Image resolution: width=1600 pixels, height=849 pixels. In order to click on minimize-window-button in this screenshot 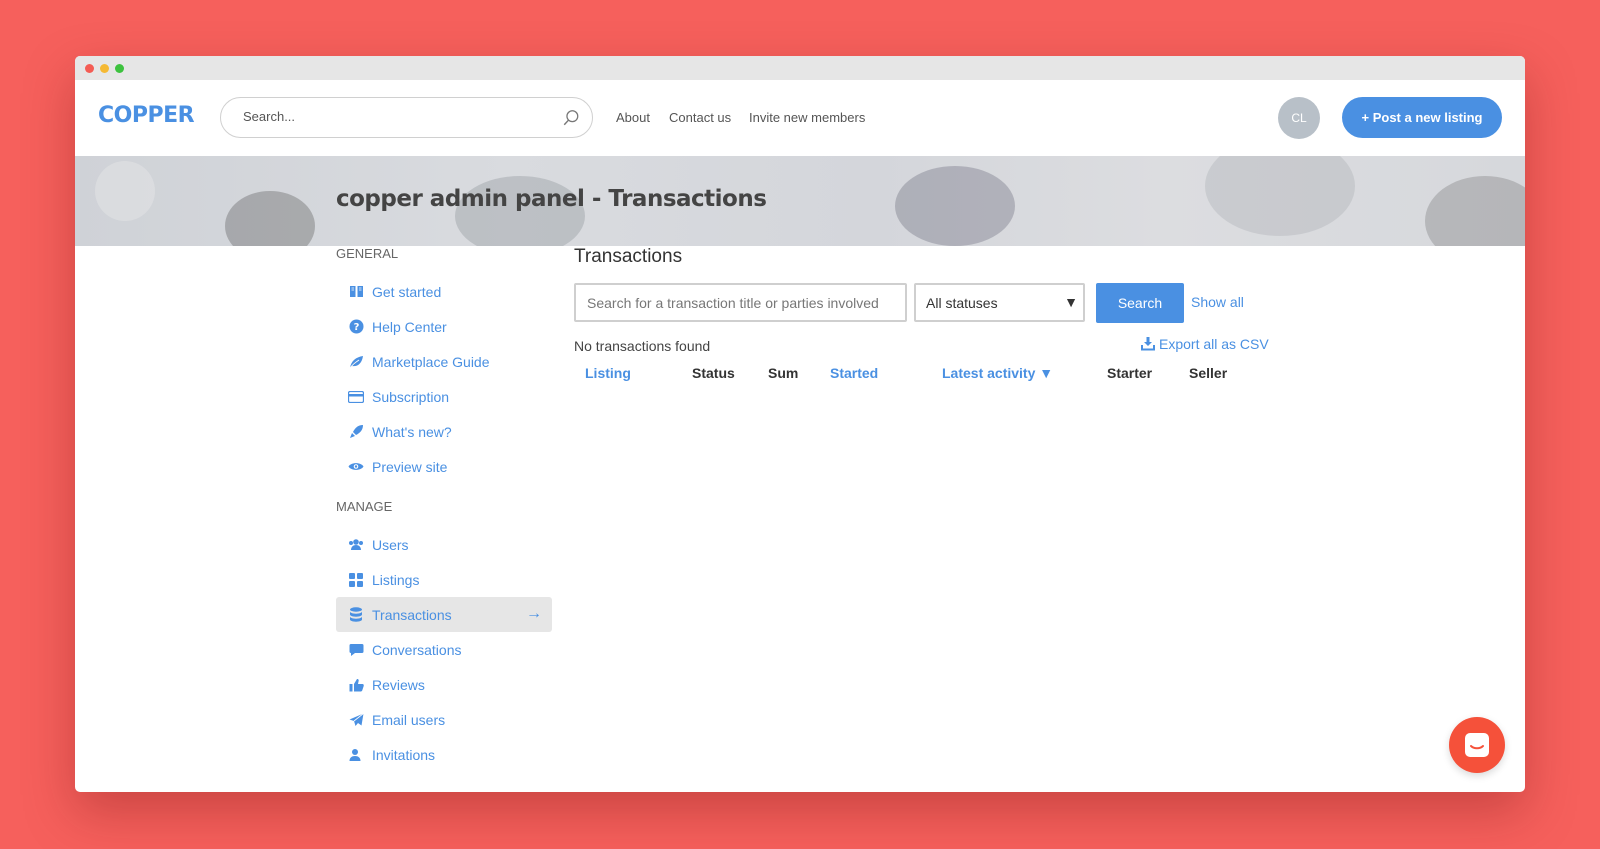, I will do `click(104, 68)`.